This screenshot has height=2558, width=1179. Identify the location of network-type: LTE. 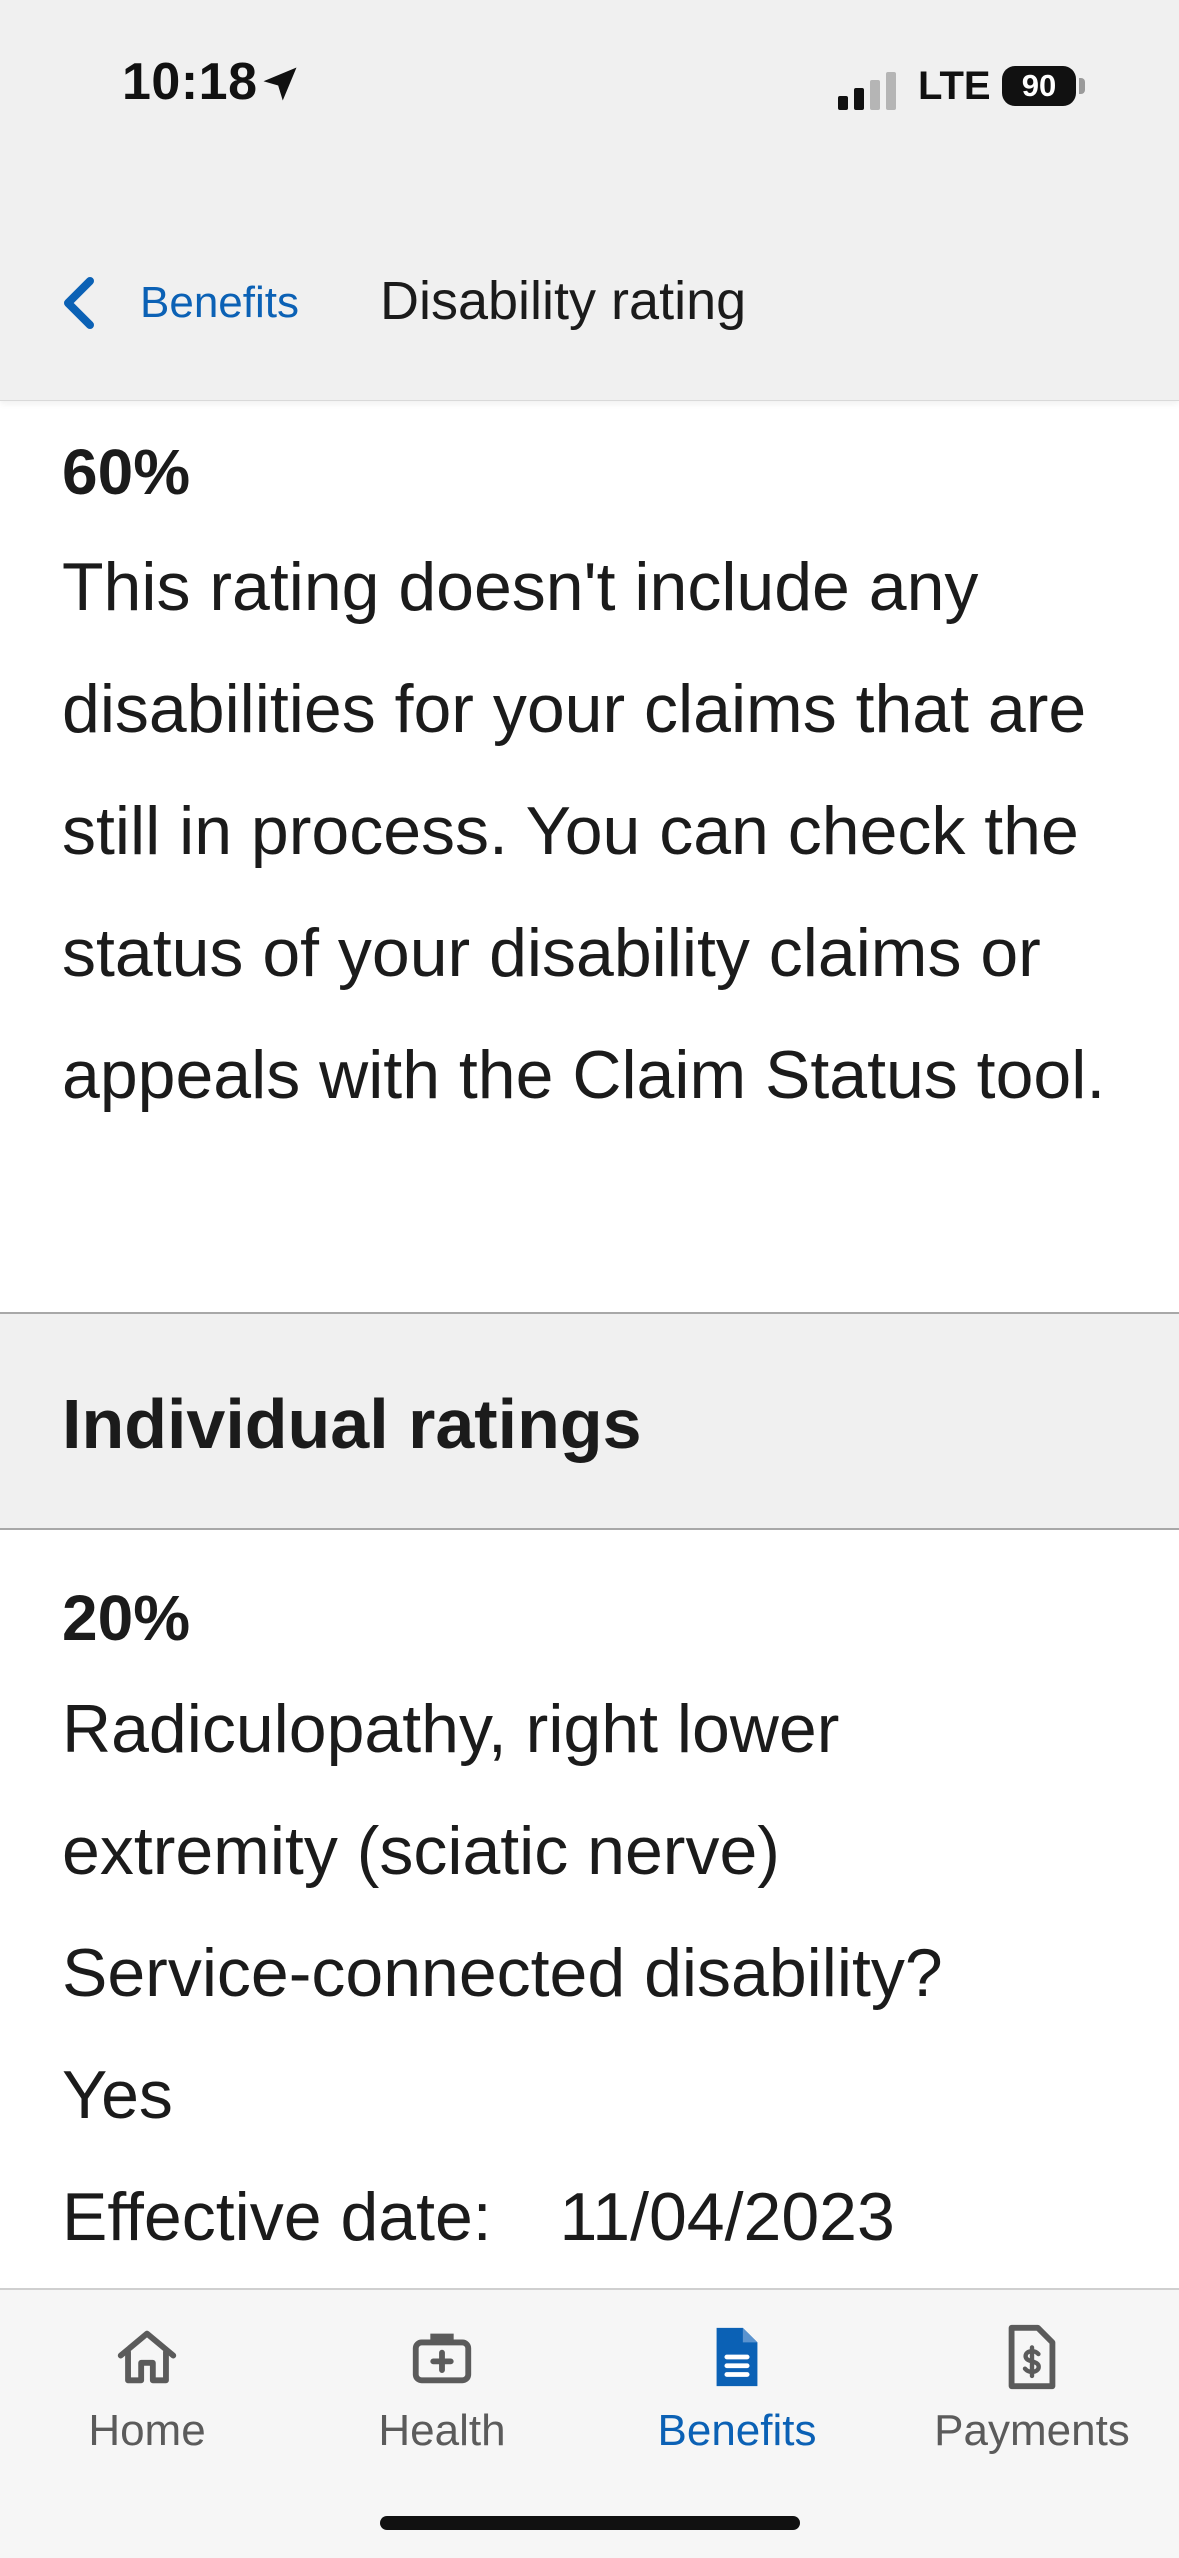
(954, 86).